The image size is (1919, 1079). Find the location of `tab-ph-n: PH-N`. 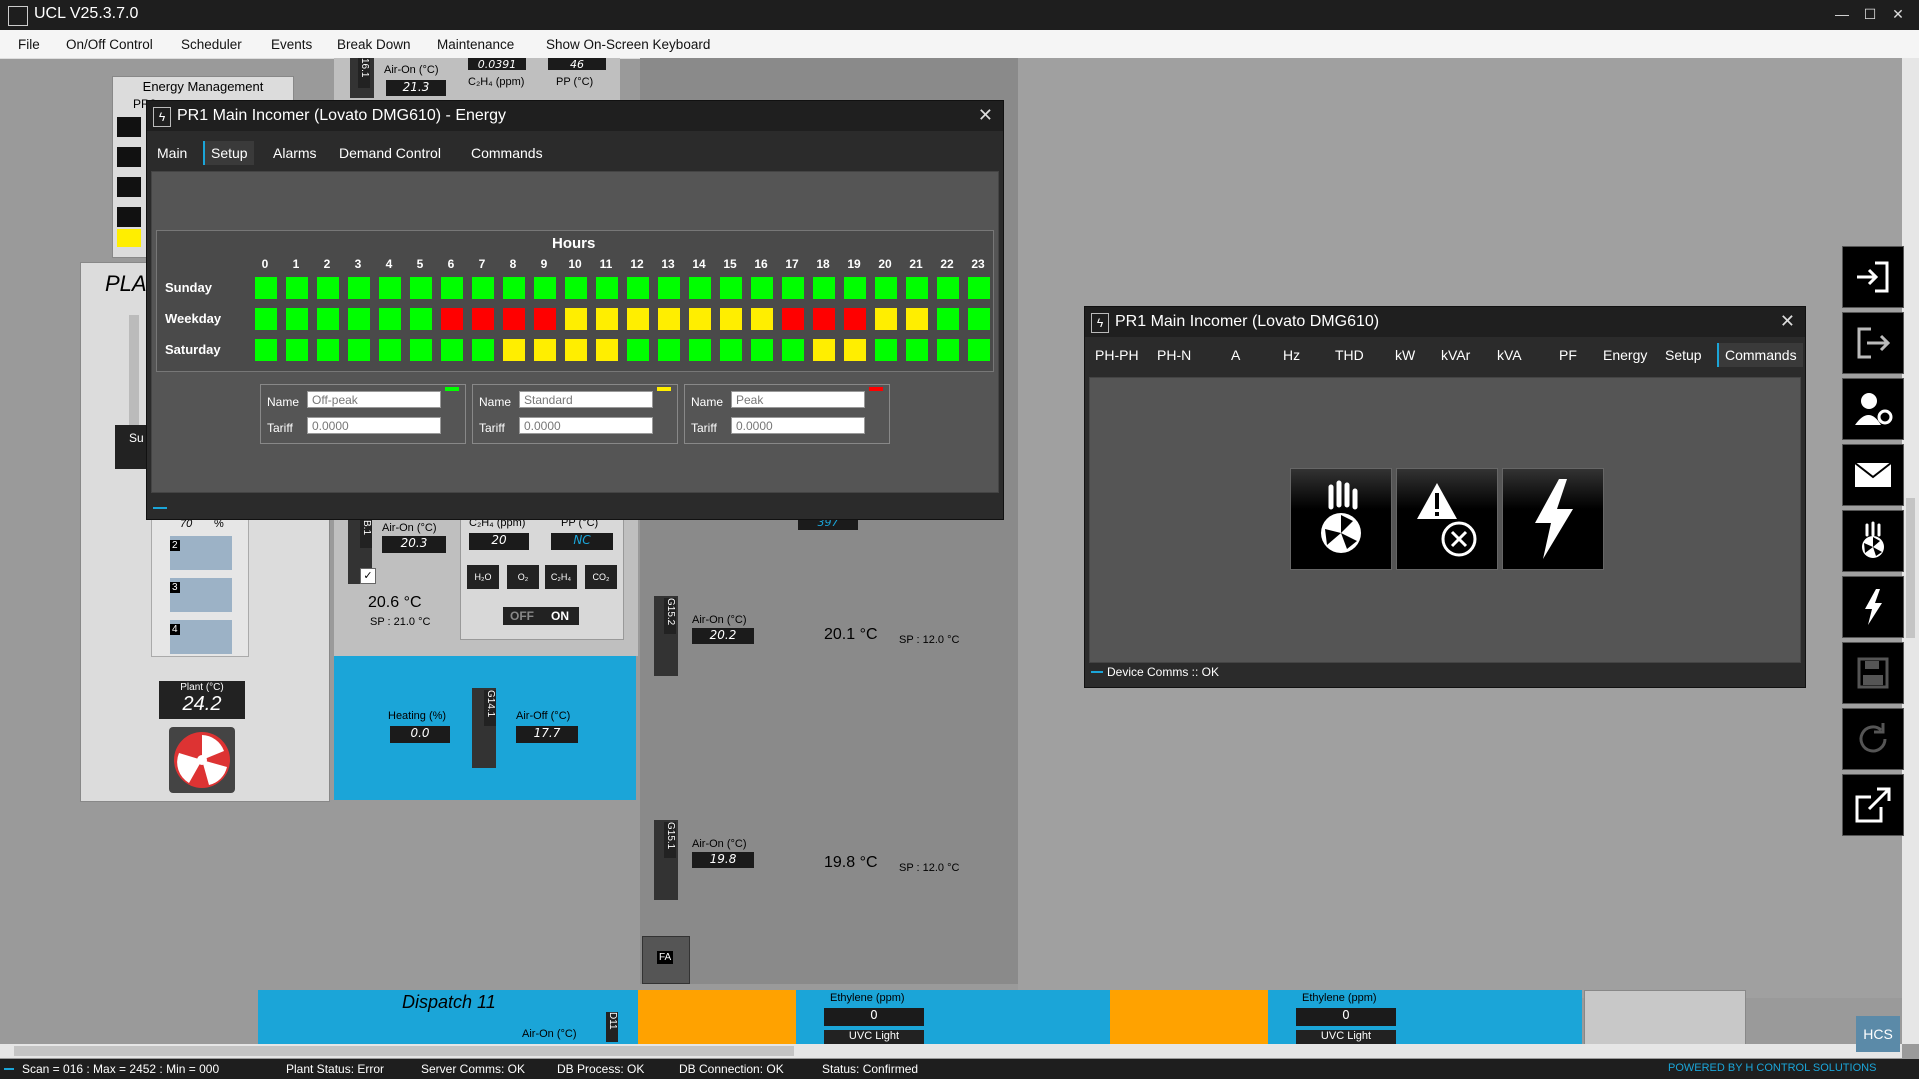

tab-ph-n: PH-N is located at coordinates (1174, 355).